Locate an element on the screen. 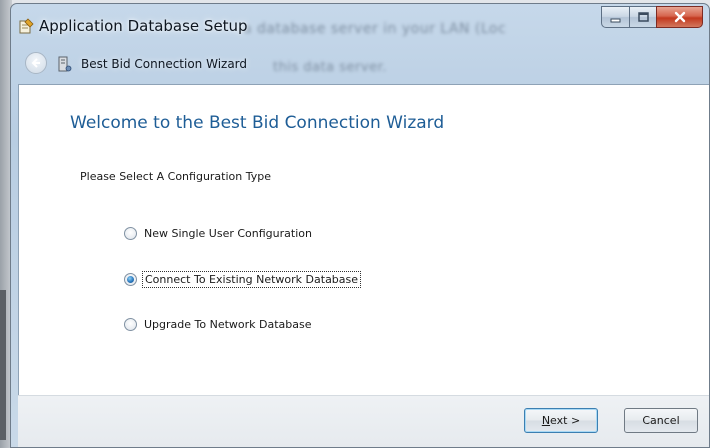 This screenshot has height=448, width=710. wizard-nav-bar: Best Bid Connection Wizard is located at coordinates (360, 63).